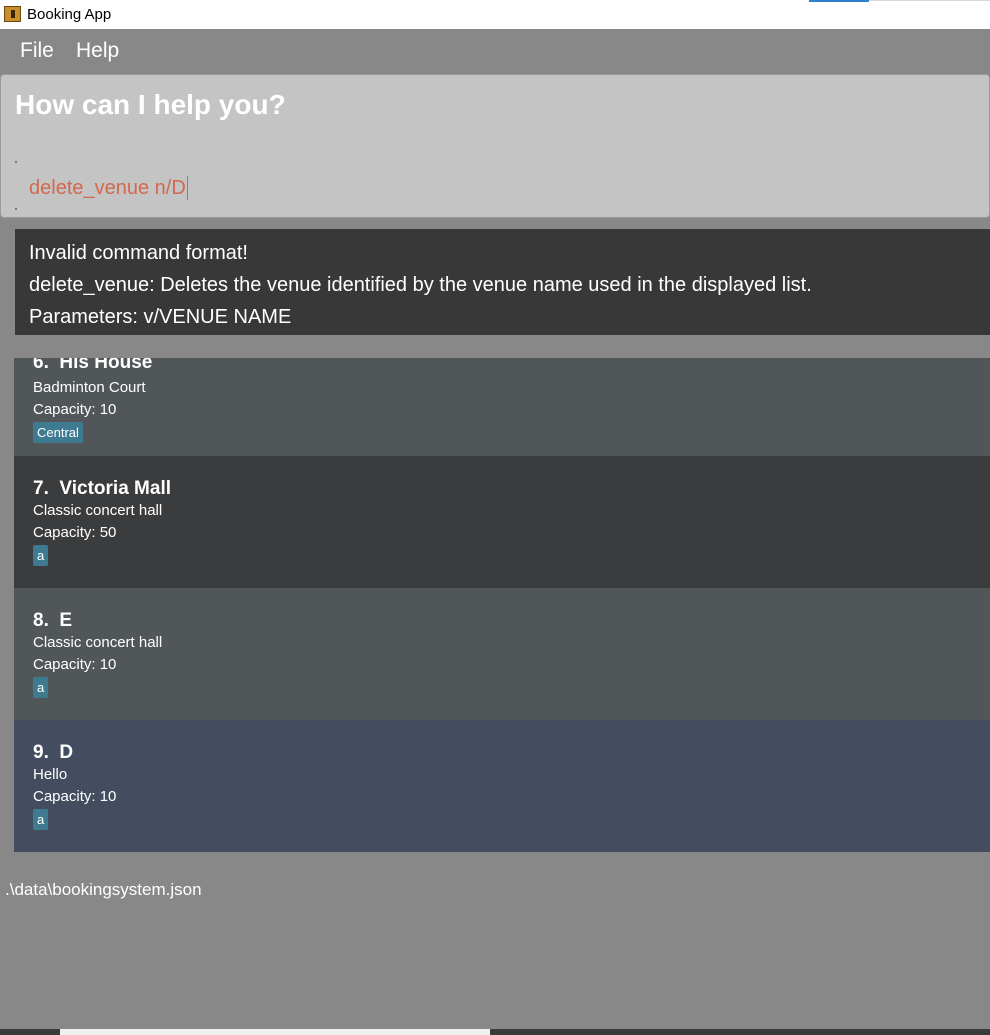  What do you see at coordinates (502, 654) in the screenshot?
I see `venue-card: 8. E Classic concert hall Capacity: 10 a` at bounding box center [502, 654].